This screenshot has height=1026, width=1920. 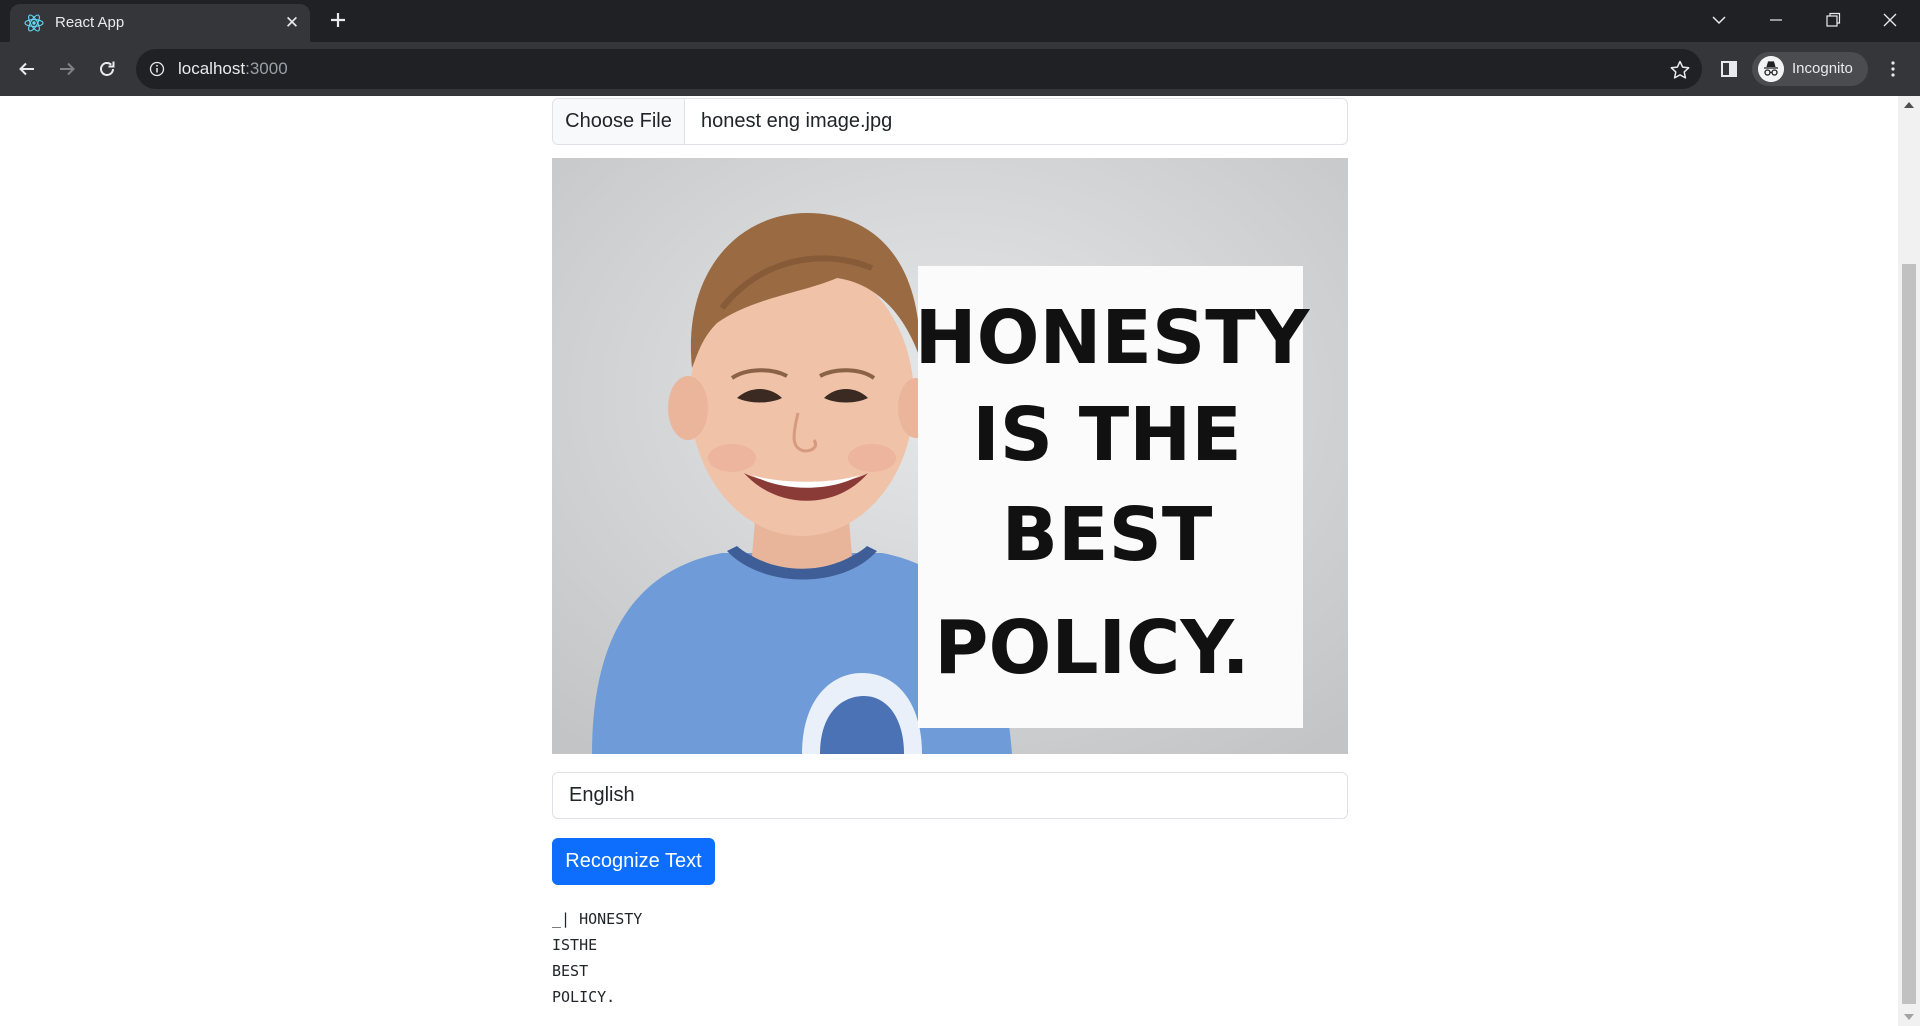 What do you see at coordinates (950, 795) in the screenshot?
I see `language-select: English` at bounding box center [950, 795].